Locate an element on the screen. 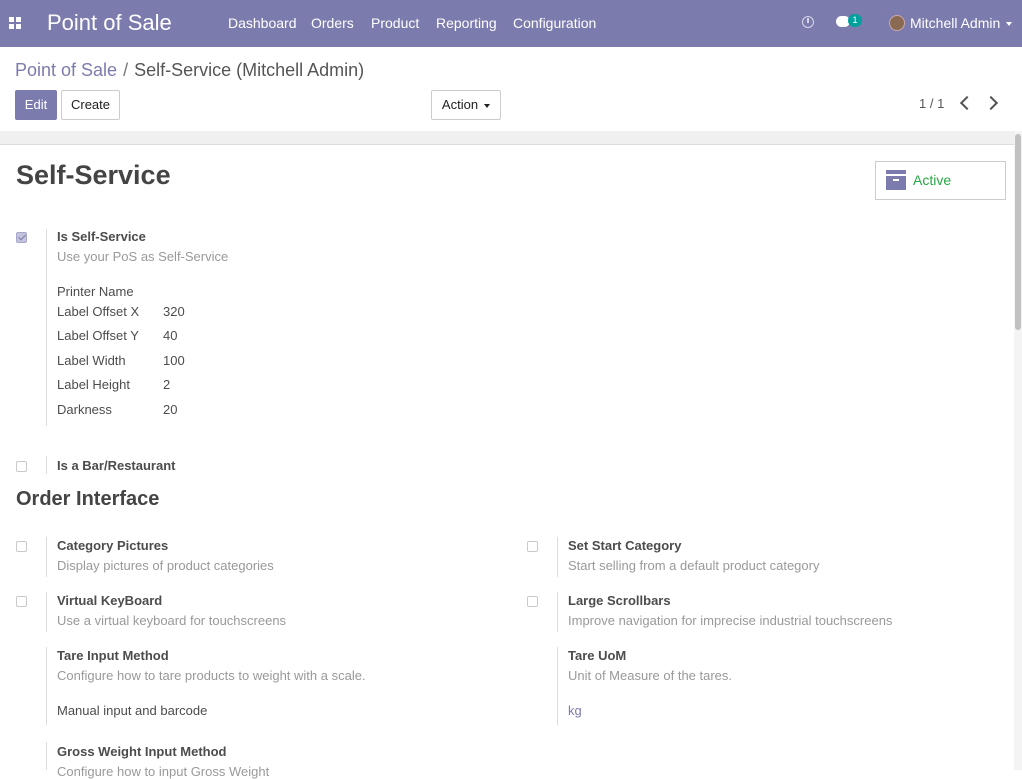 This screenshot has width=1022, height=779. is-bar-restaurant-label: Is a Bar/Restaurant is located at coordinates (116, 465).